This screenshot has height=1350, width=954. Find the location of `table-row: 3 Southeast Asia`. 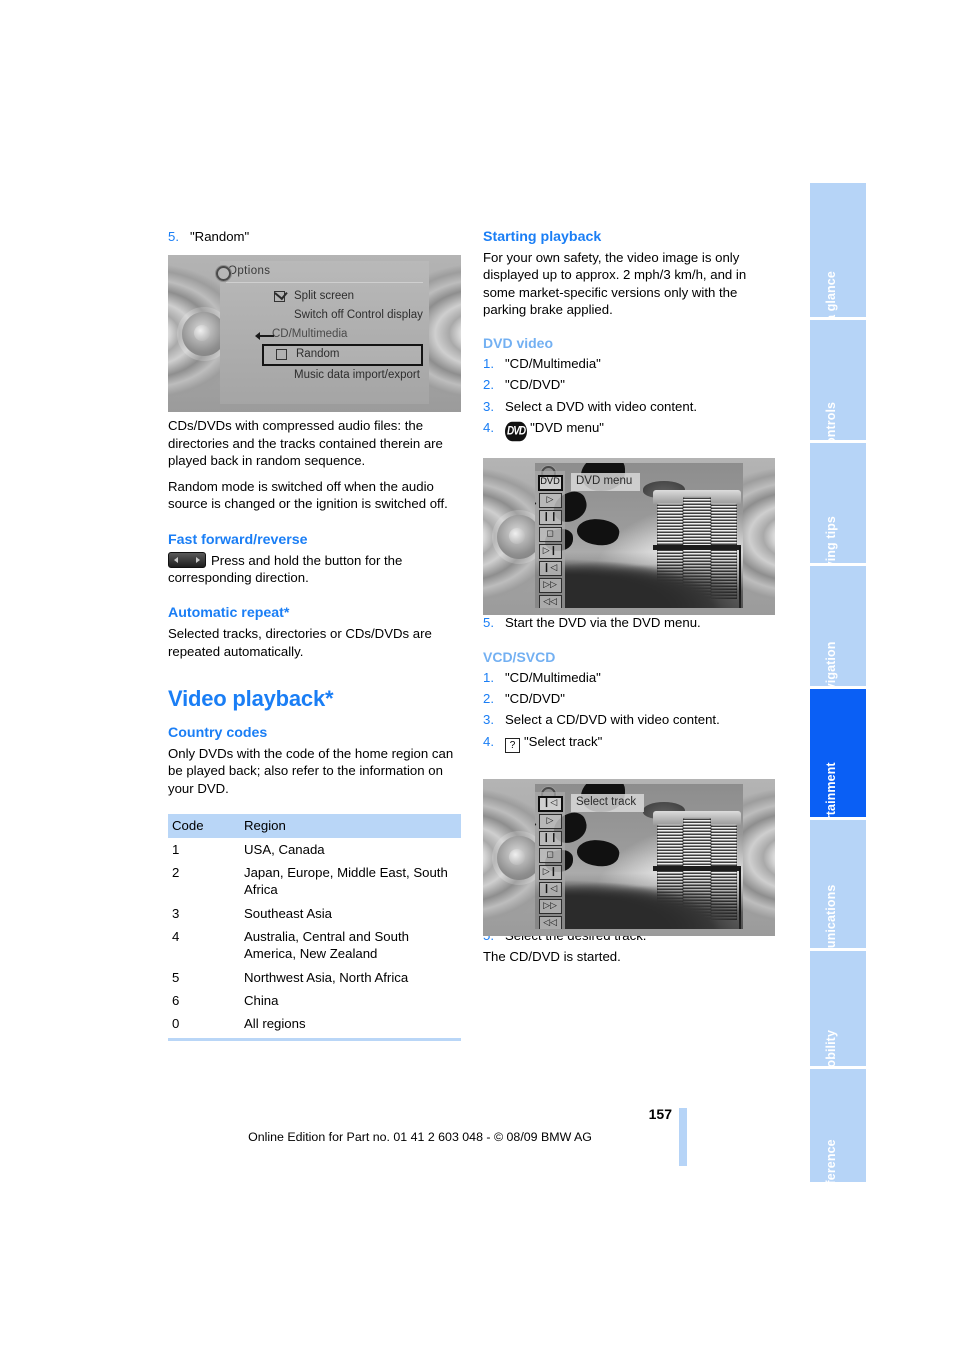

table-row: 3 Southeast Asia is located at coordinates (314, 913).